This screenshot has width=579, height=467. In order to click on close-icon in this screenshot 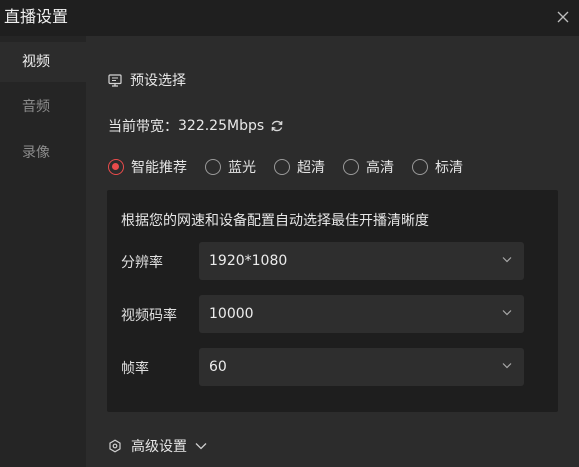, I will do `click(563, 17)`.